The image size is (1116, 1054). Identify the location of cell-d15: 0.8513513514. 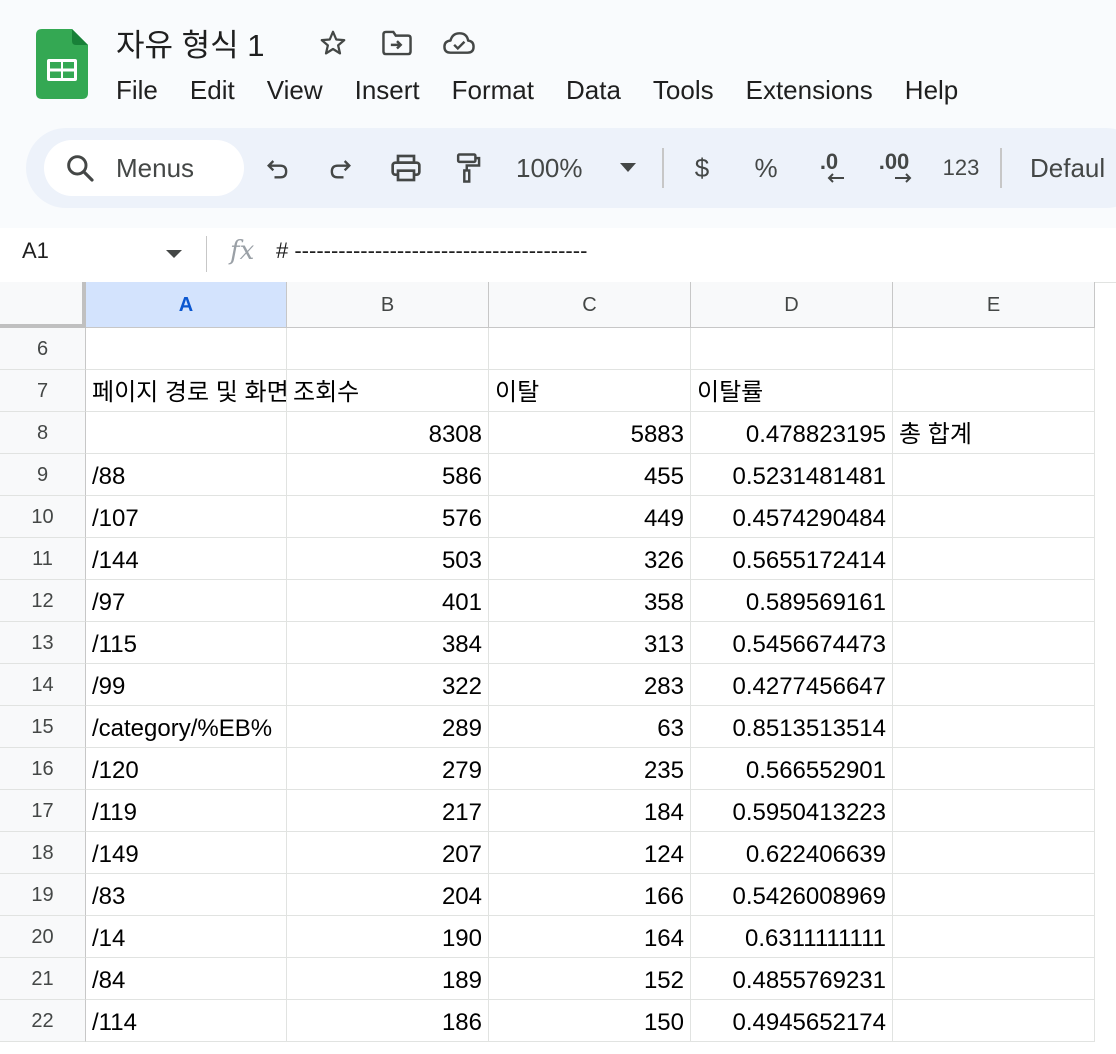
(792, 727).